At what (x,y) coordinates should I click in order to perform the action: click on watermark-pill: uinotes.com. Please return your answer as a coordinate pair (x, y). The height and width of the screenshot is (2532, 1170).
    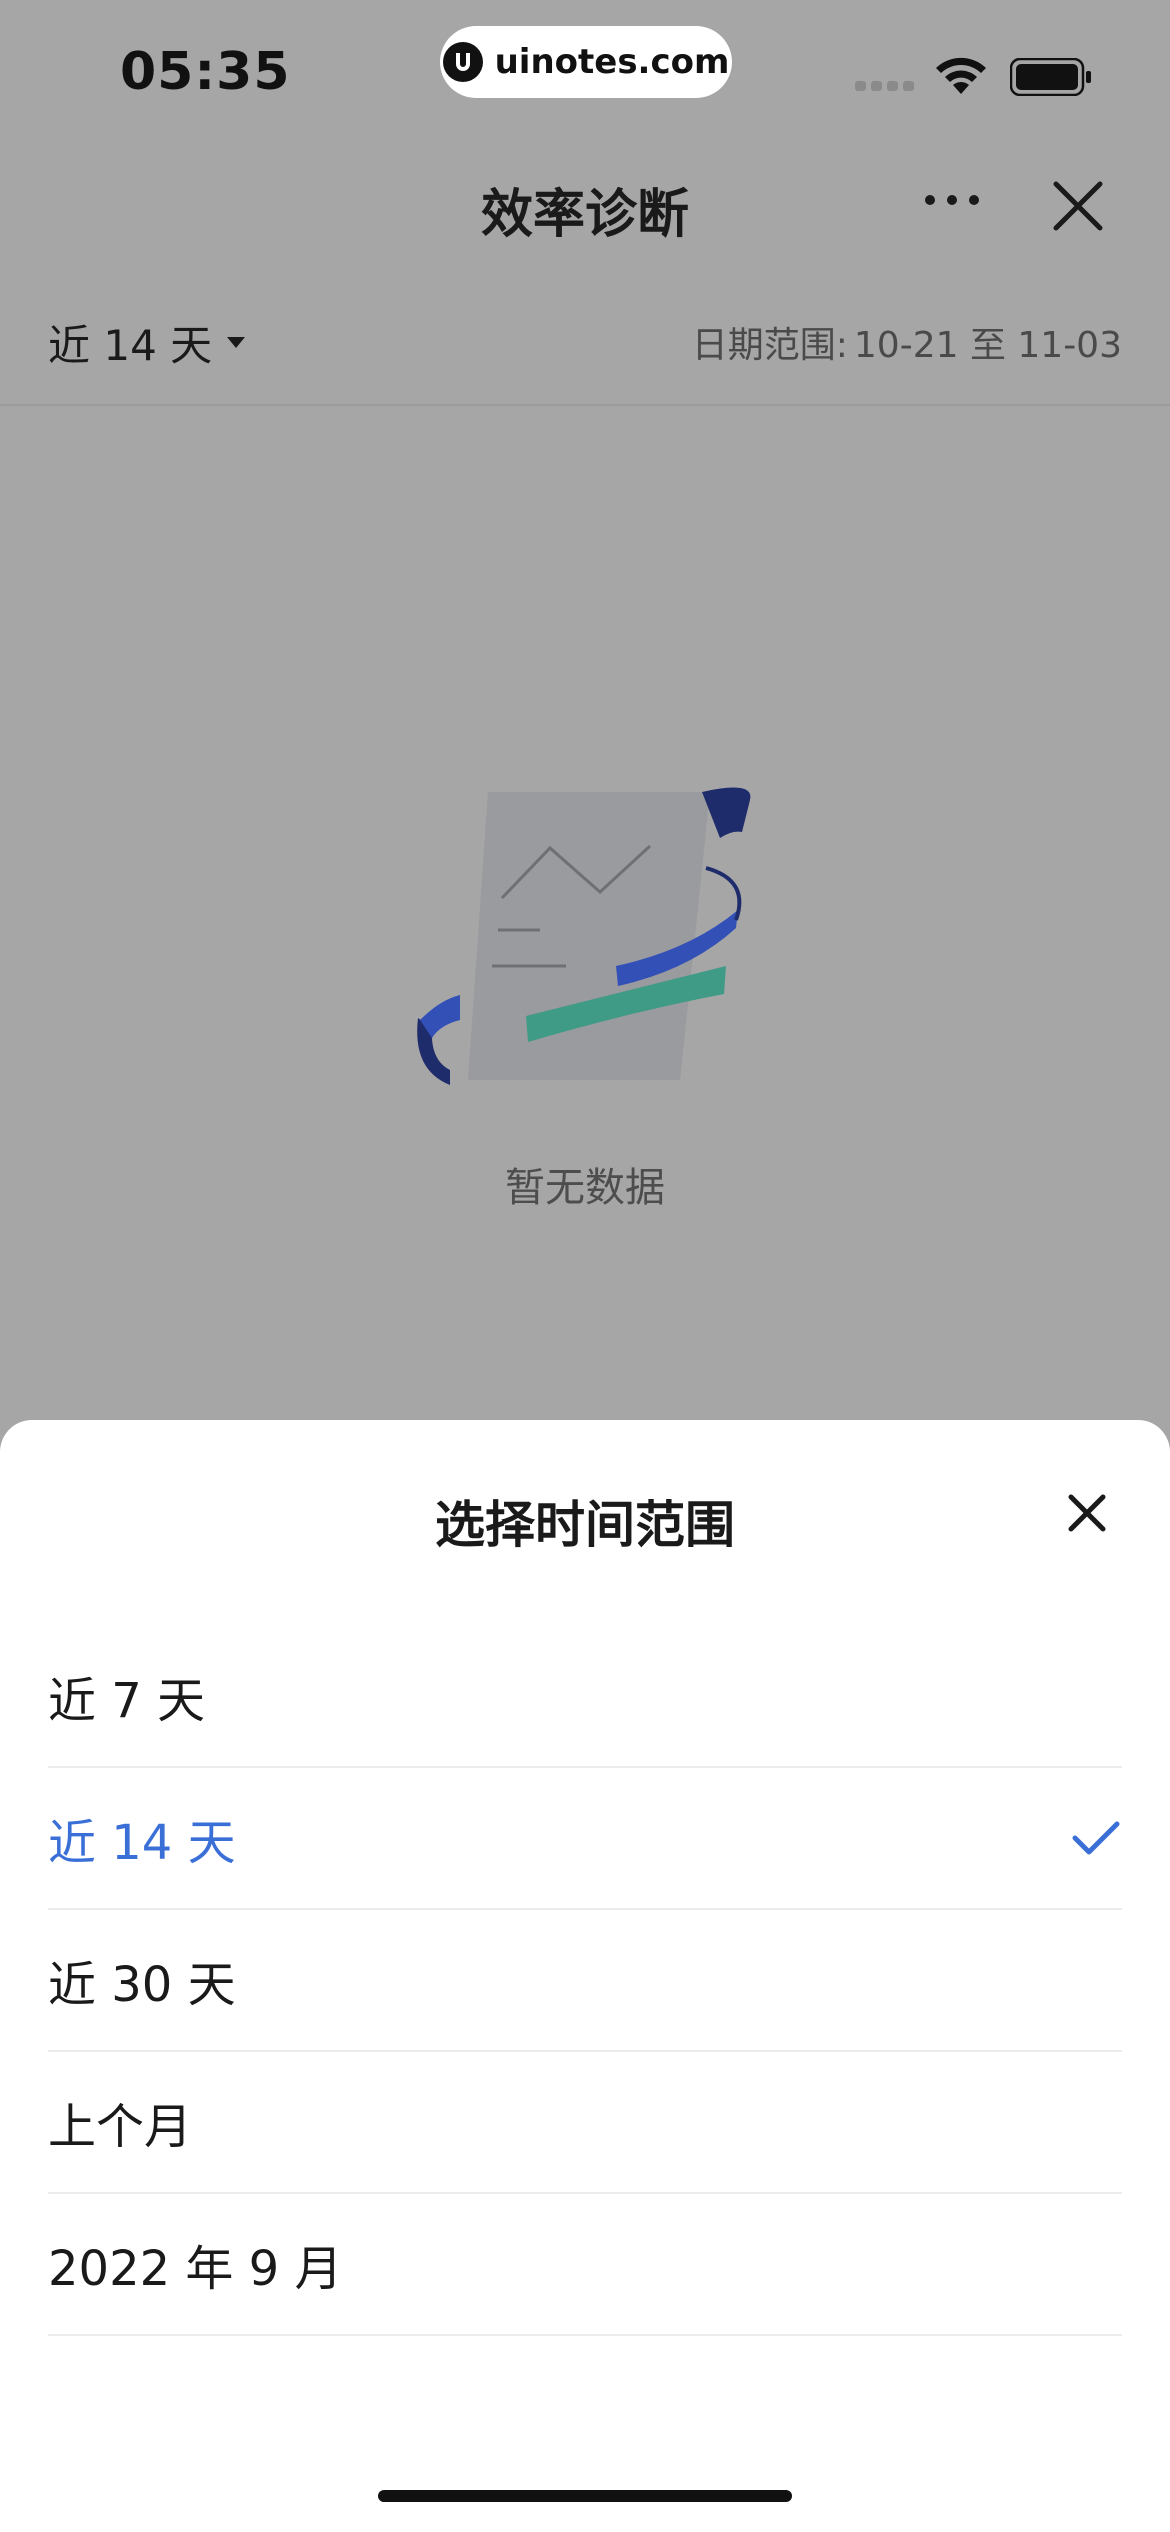
    Looking at the image, I should click on (586, 62).